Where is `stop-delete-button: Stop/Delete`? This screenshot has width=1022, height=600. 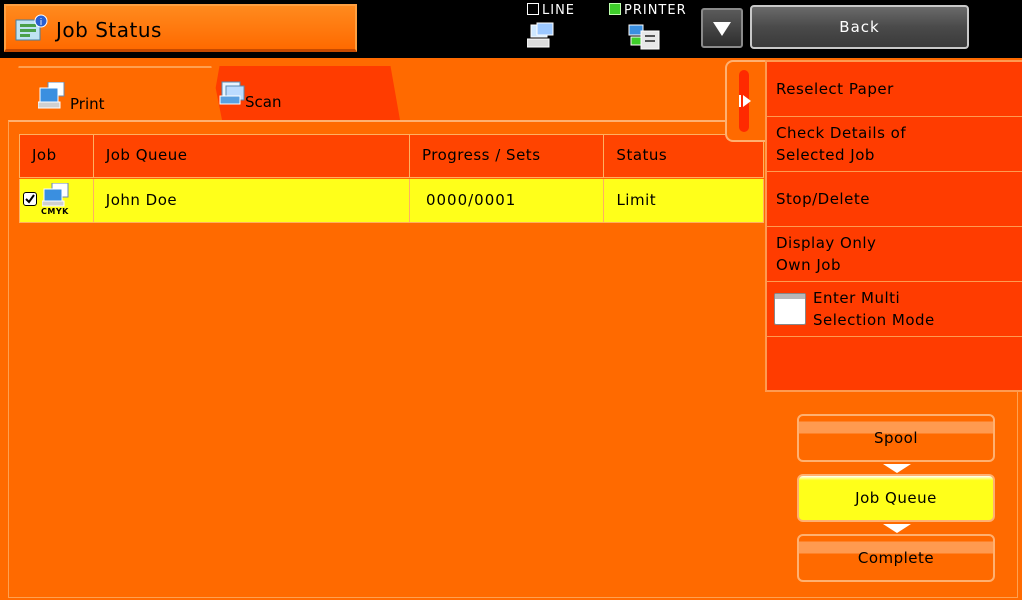 stop-delete-button: Stop/Delete is located at coordinates (894, 199).